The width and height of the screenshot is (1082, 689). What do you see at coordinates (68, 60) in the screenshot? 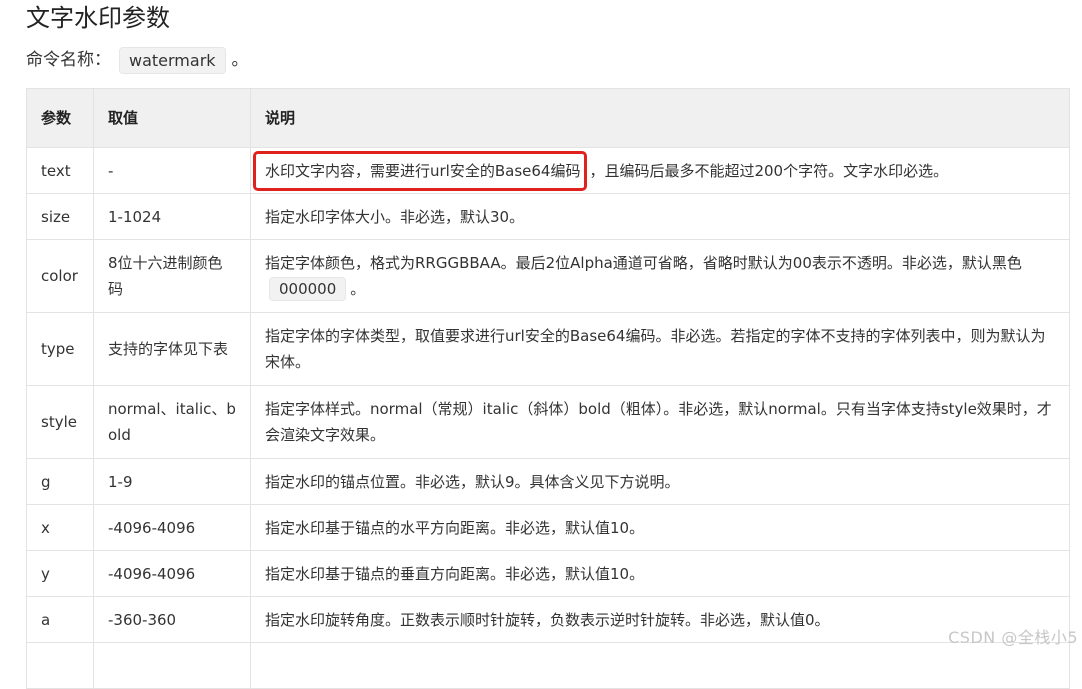
I see `command-label: 命令名称：` at bounding box center [68, 60].